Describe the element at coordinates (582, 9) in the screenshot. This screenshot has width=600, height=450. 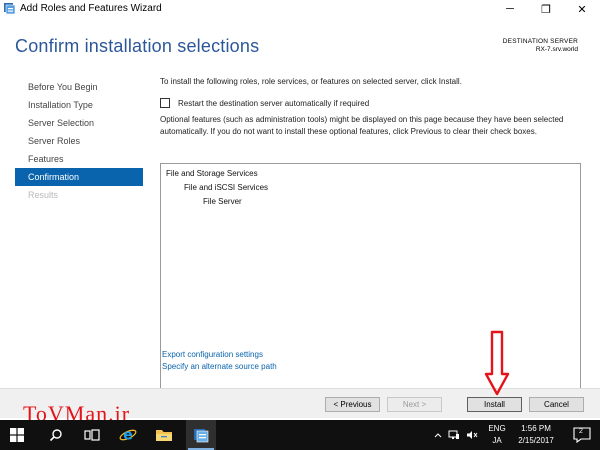
I see `close-button: ✕` at that location.